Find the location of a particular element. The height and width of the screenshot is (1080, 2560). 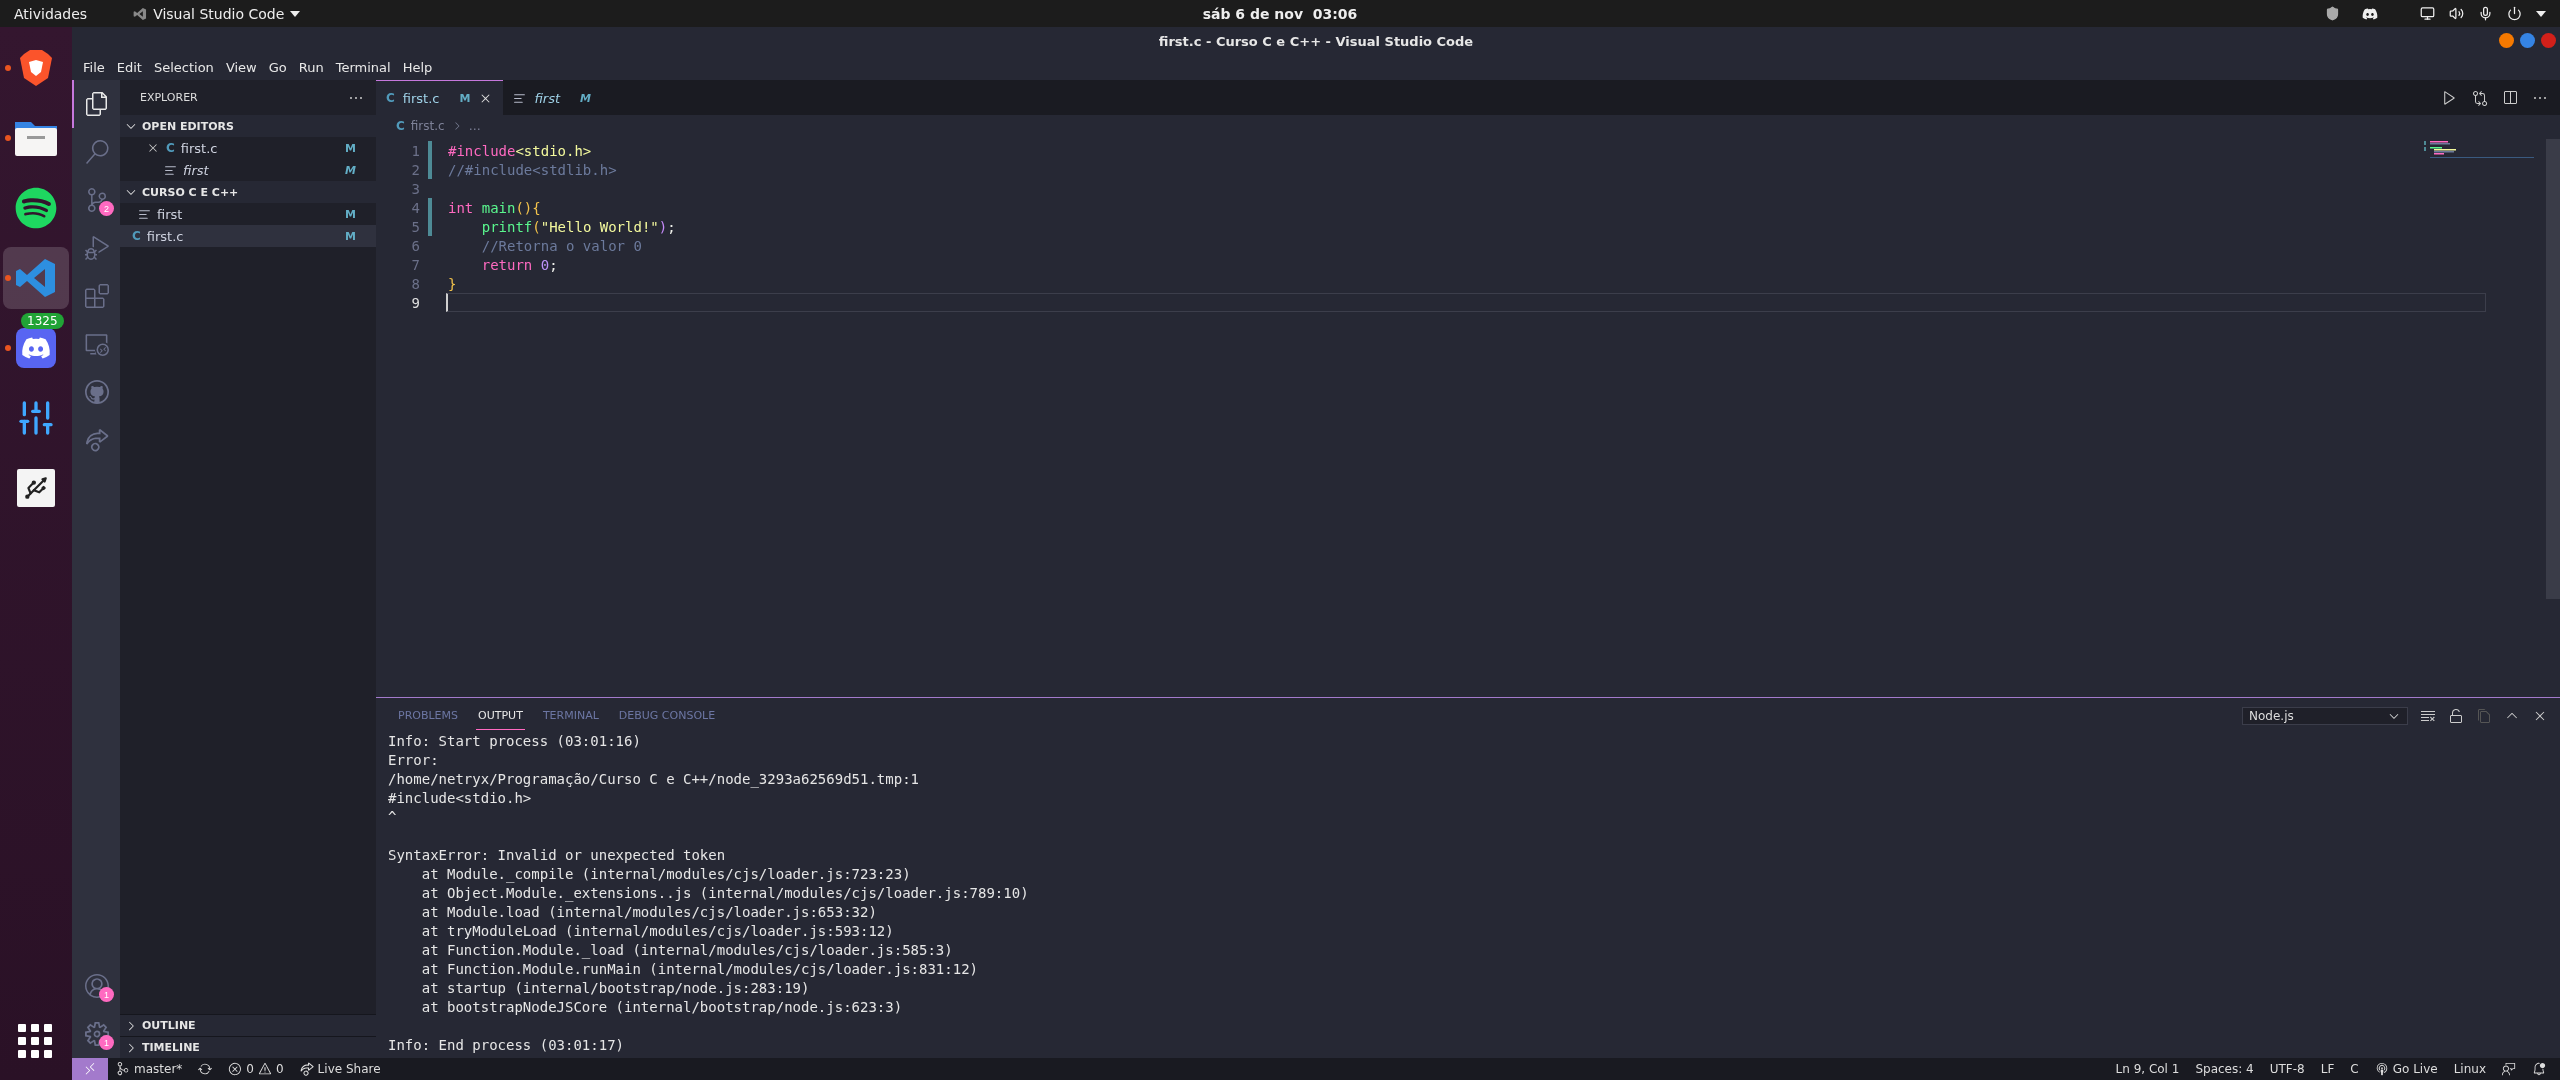

microphone-icon is located at coordinates (2485, 13).